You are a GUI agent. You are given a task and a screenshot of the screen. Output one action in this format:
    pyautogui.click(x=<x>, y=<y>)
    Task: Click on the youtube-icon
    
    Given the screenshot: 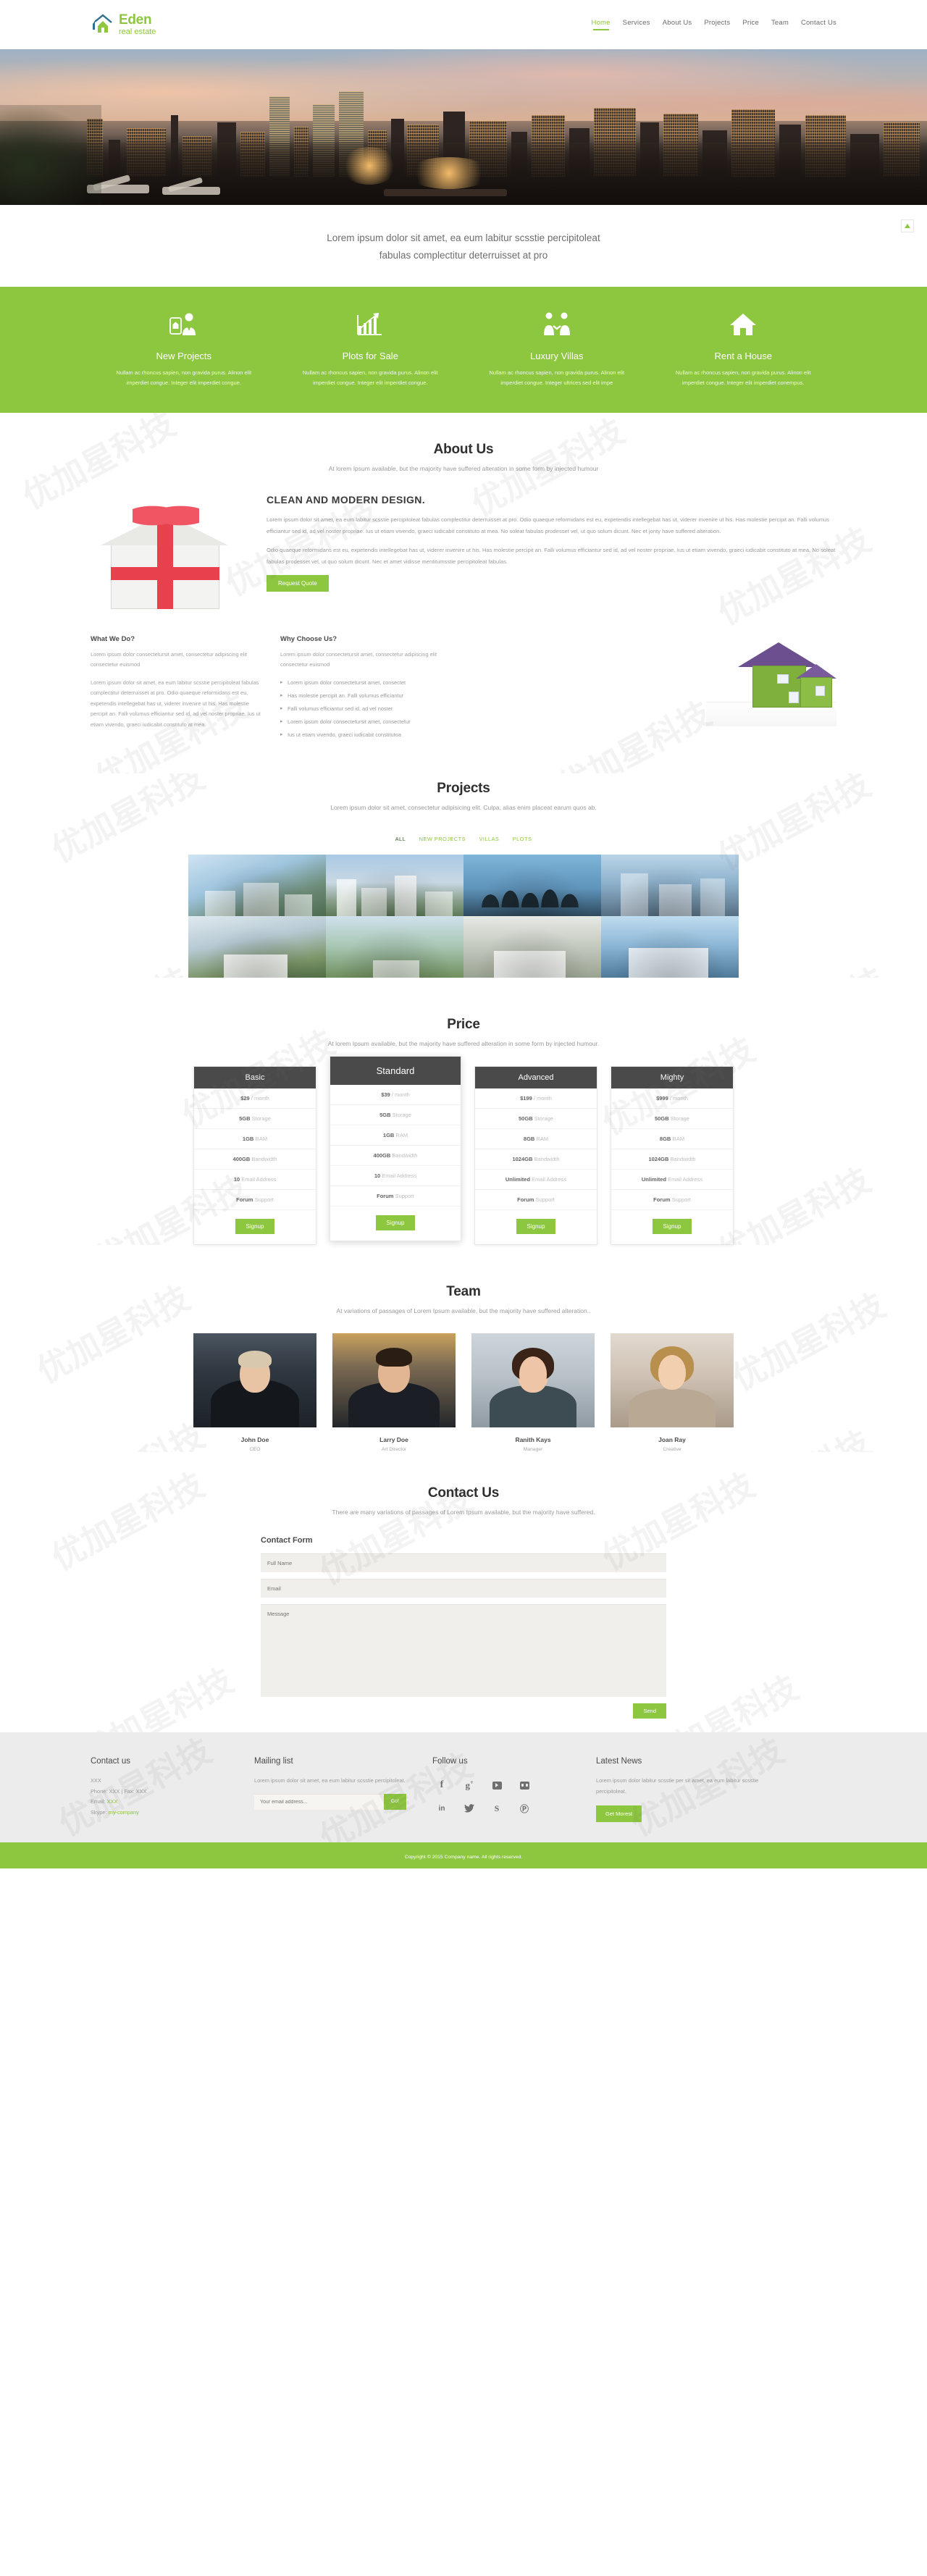 What is the action you would take?
    pyautogui.click(x=497, y=1785)
    